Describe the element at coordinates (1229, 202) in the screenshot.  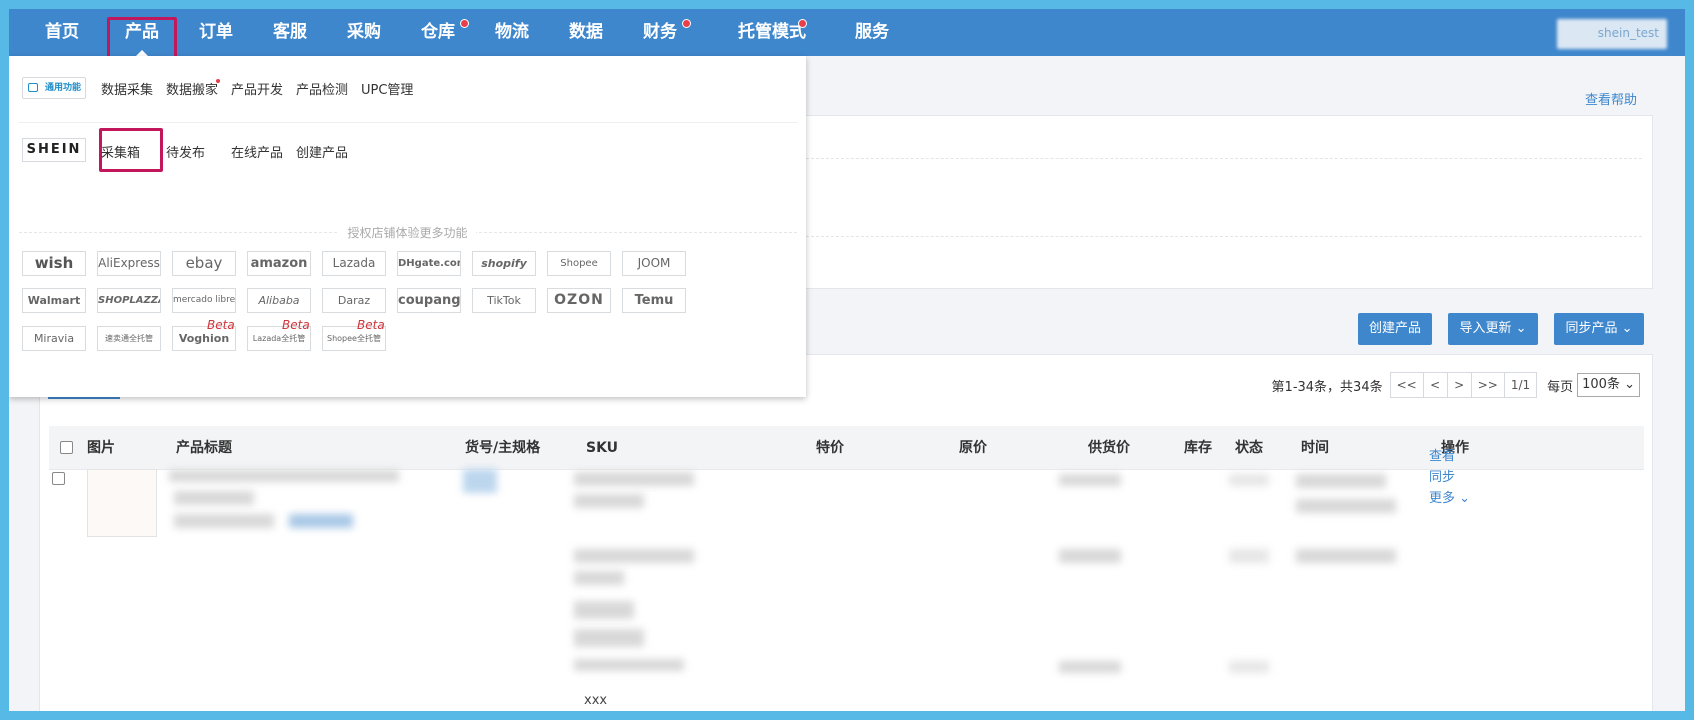
I see `filter-panel` at that location.